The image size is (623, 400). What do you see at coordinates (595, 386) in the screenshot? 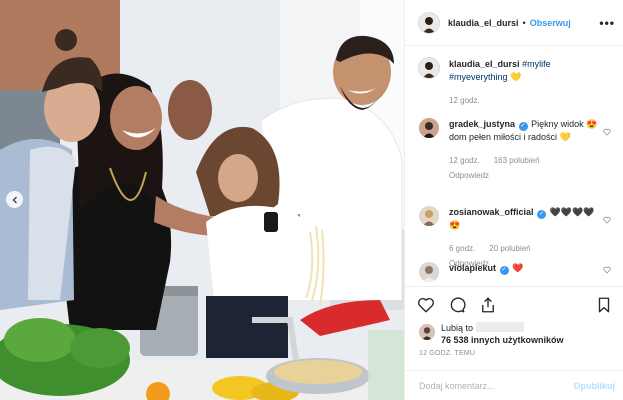
I see `publish-comment-button: Opublikuj` at bounding box center [595, 386].